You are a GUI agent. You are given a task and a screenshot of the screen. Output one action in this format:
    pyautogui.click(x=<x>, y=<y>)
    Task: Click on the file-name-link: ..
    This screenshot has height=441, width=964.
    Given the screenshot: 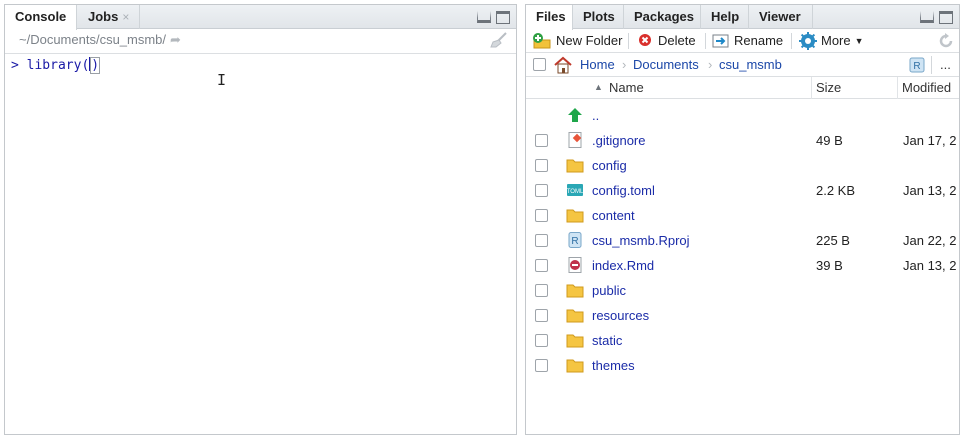 What is the action you would take?
    pyautogui.click(x=595, y=115)
    